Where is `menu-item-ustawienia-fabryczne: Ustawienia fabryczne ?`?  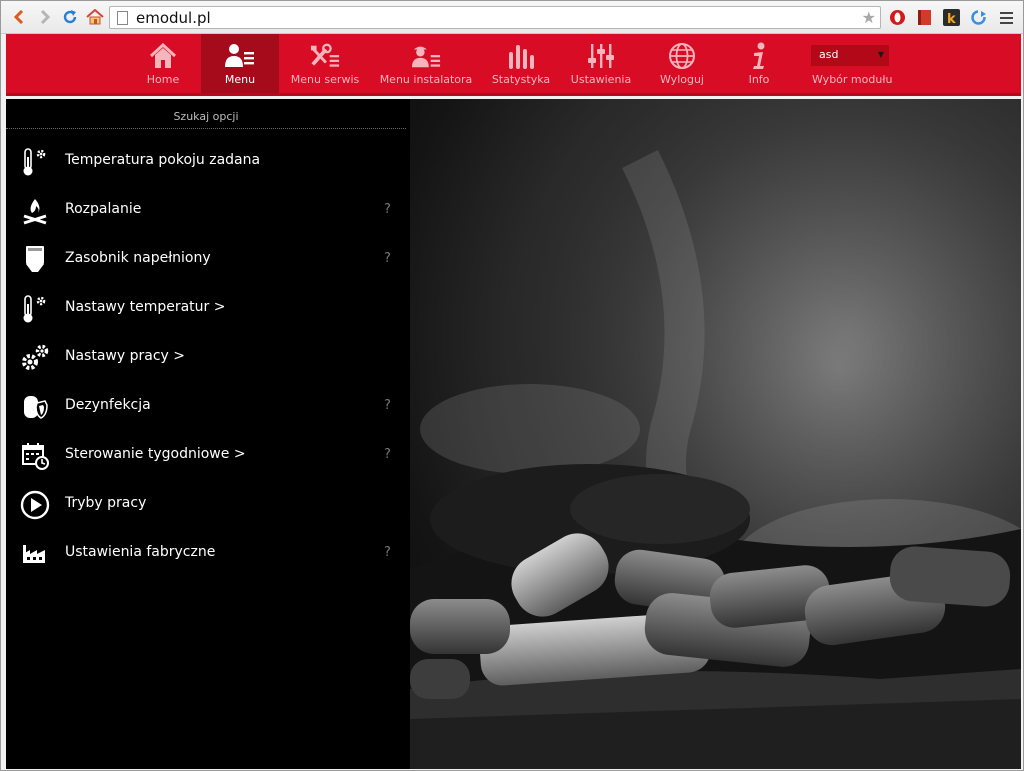
menu-item-ustawienia-fabryczne: Ustawienia fabryczne ? is located at coordinates (208, 553).